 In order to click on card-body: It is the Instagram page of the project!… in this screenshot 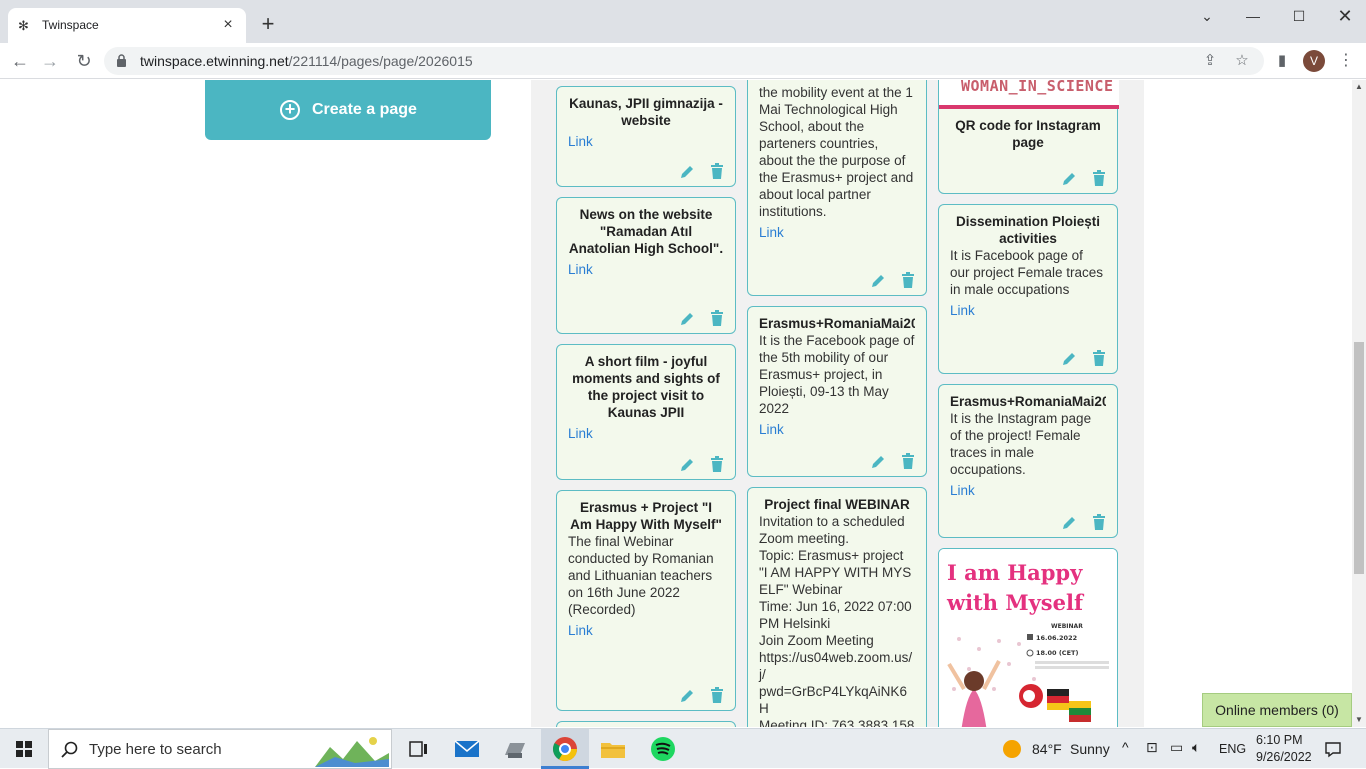, I will do `click(1021, 444)`.